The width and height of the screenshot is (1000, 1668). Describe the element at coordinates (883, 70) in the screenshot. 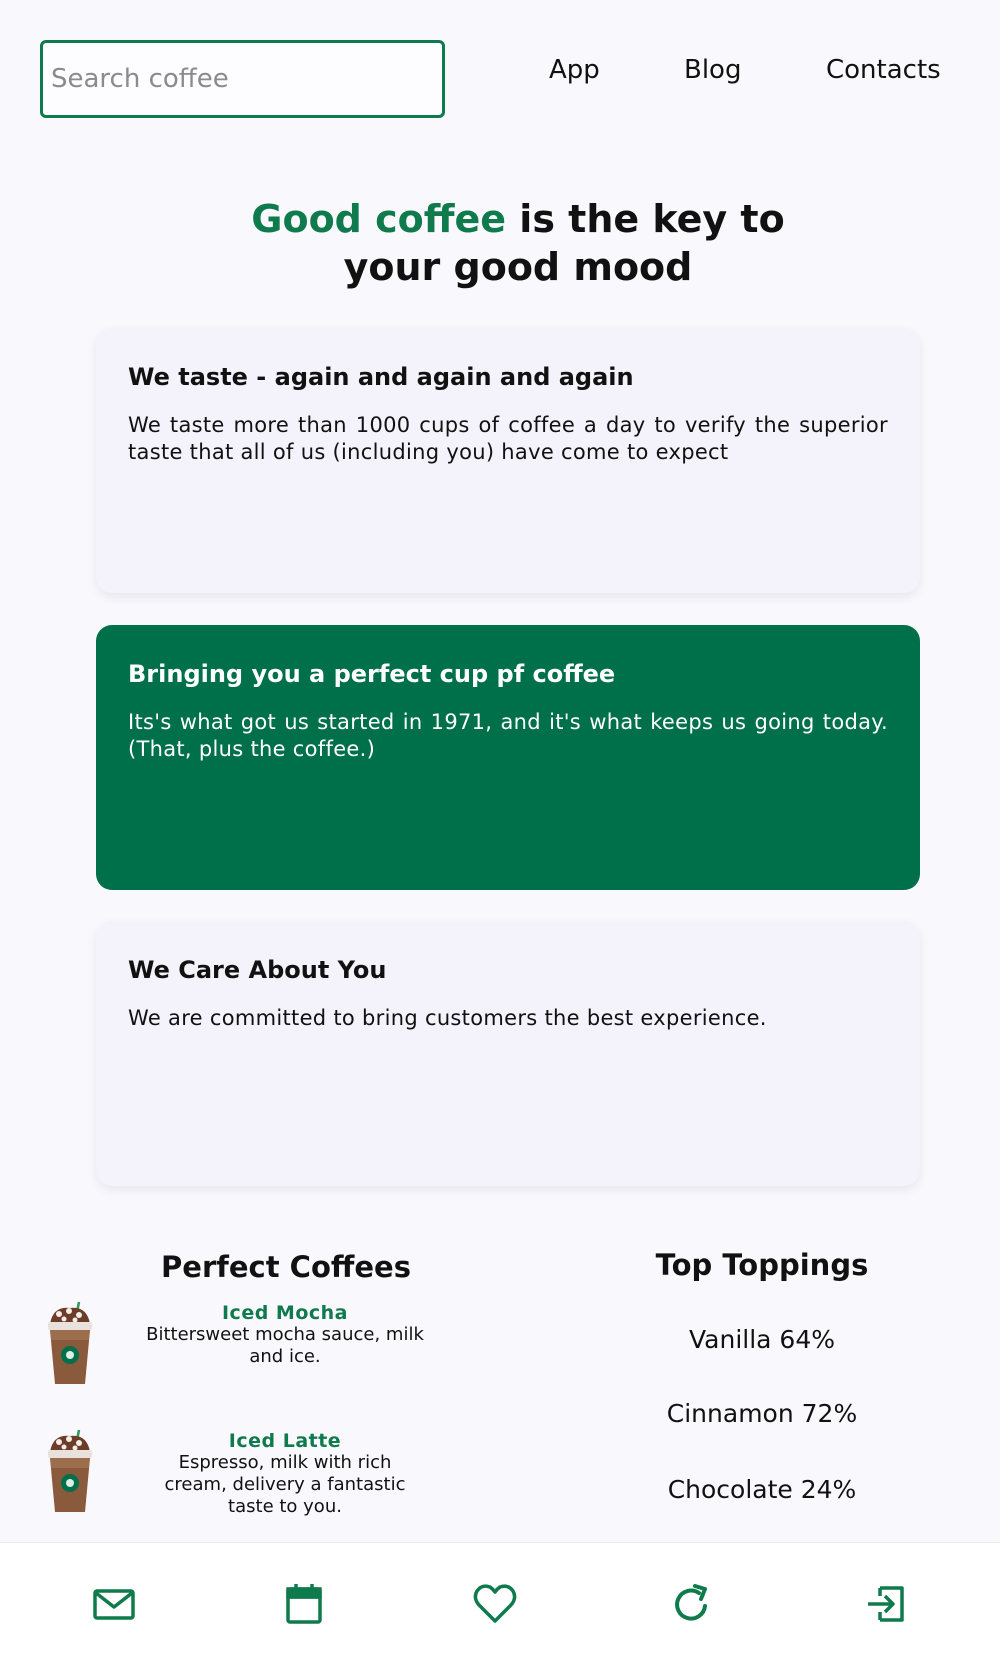

I see `nav-link-contacts: Contacts` at that location.